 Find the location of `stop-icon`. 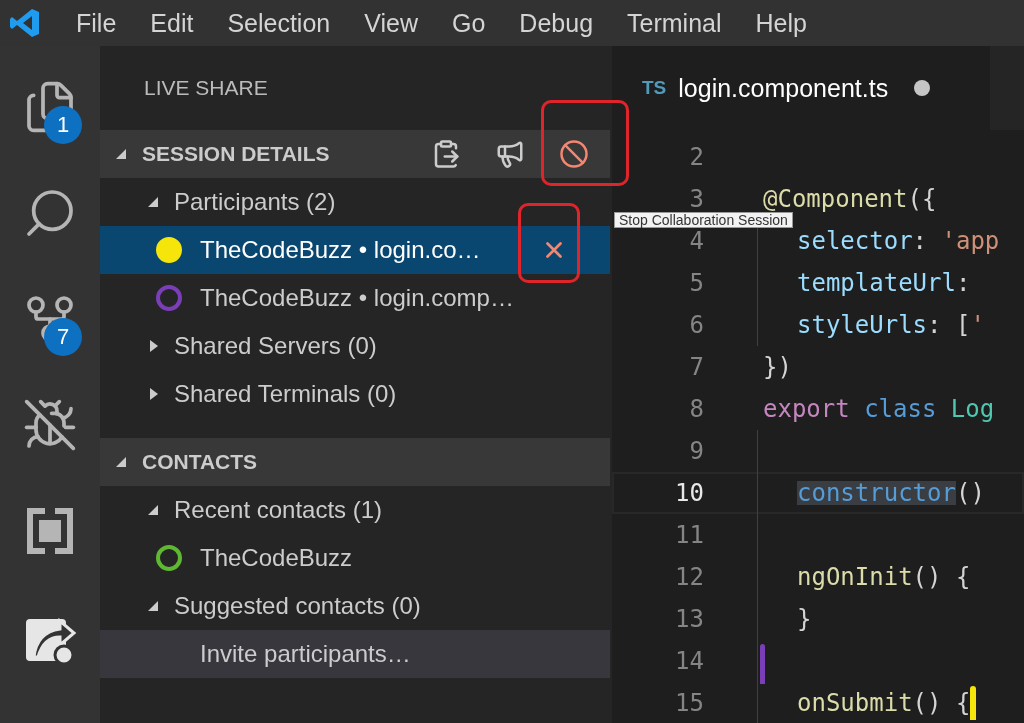

stop-icon is located at coordinates (574, 154).